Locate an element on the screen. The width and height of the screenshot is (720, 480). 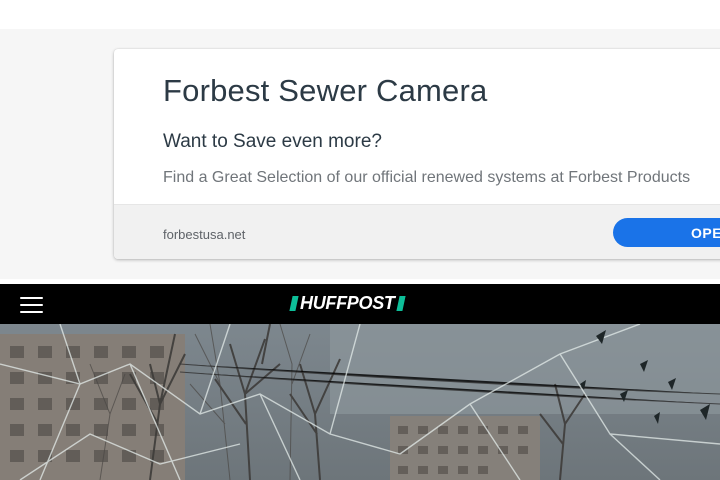
logo-right-bar is located at coordinates (401, 303).